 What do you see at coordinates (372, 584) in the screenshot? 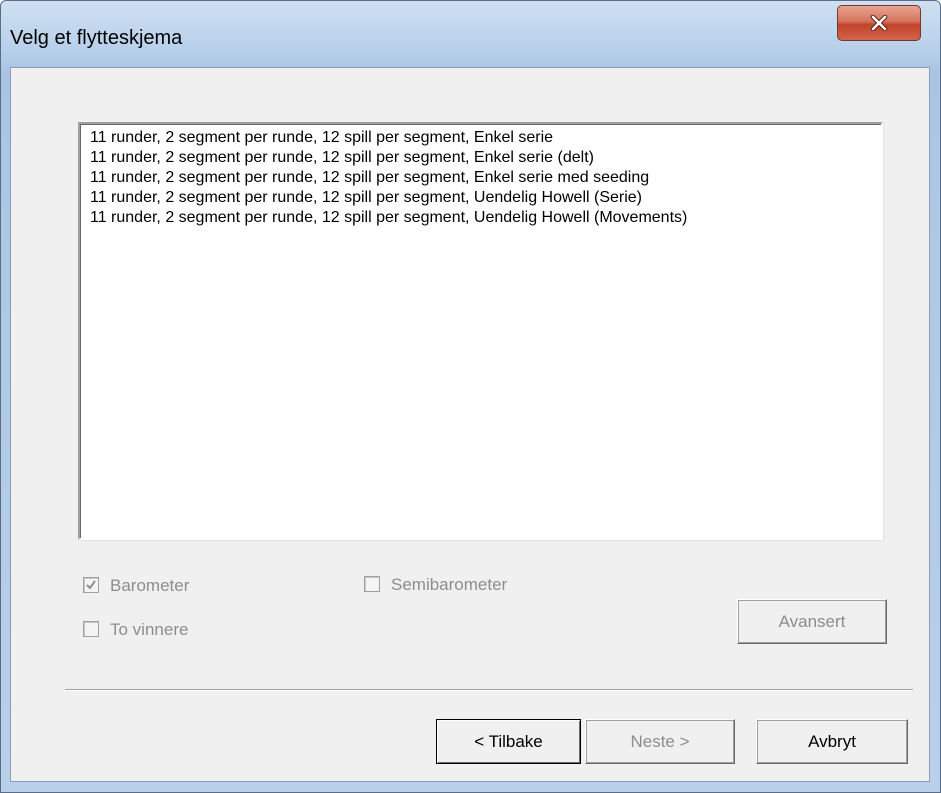
I see `semibarometer-checkbox` at bounding box center [372, 584].